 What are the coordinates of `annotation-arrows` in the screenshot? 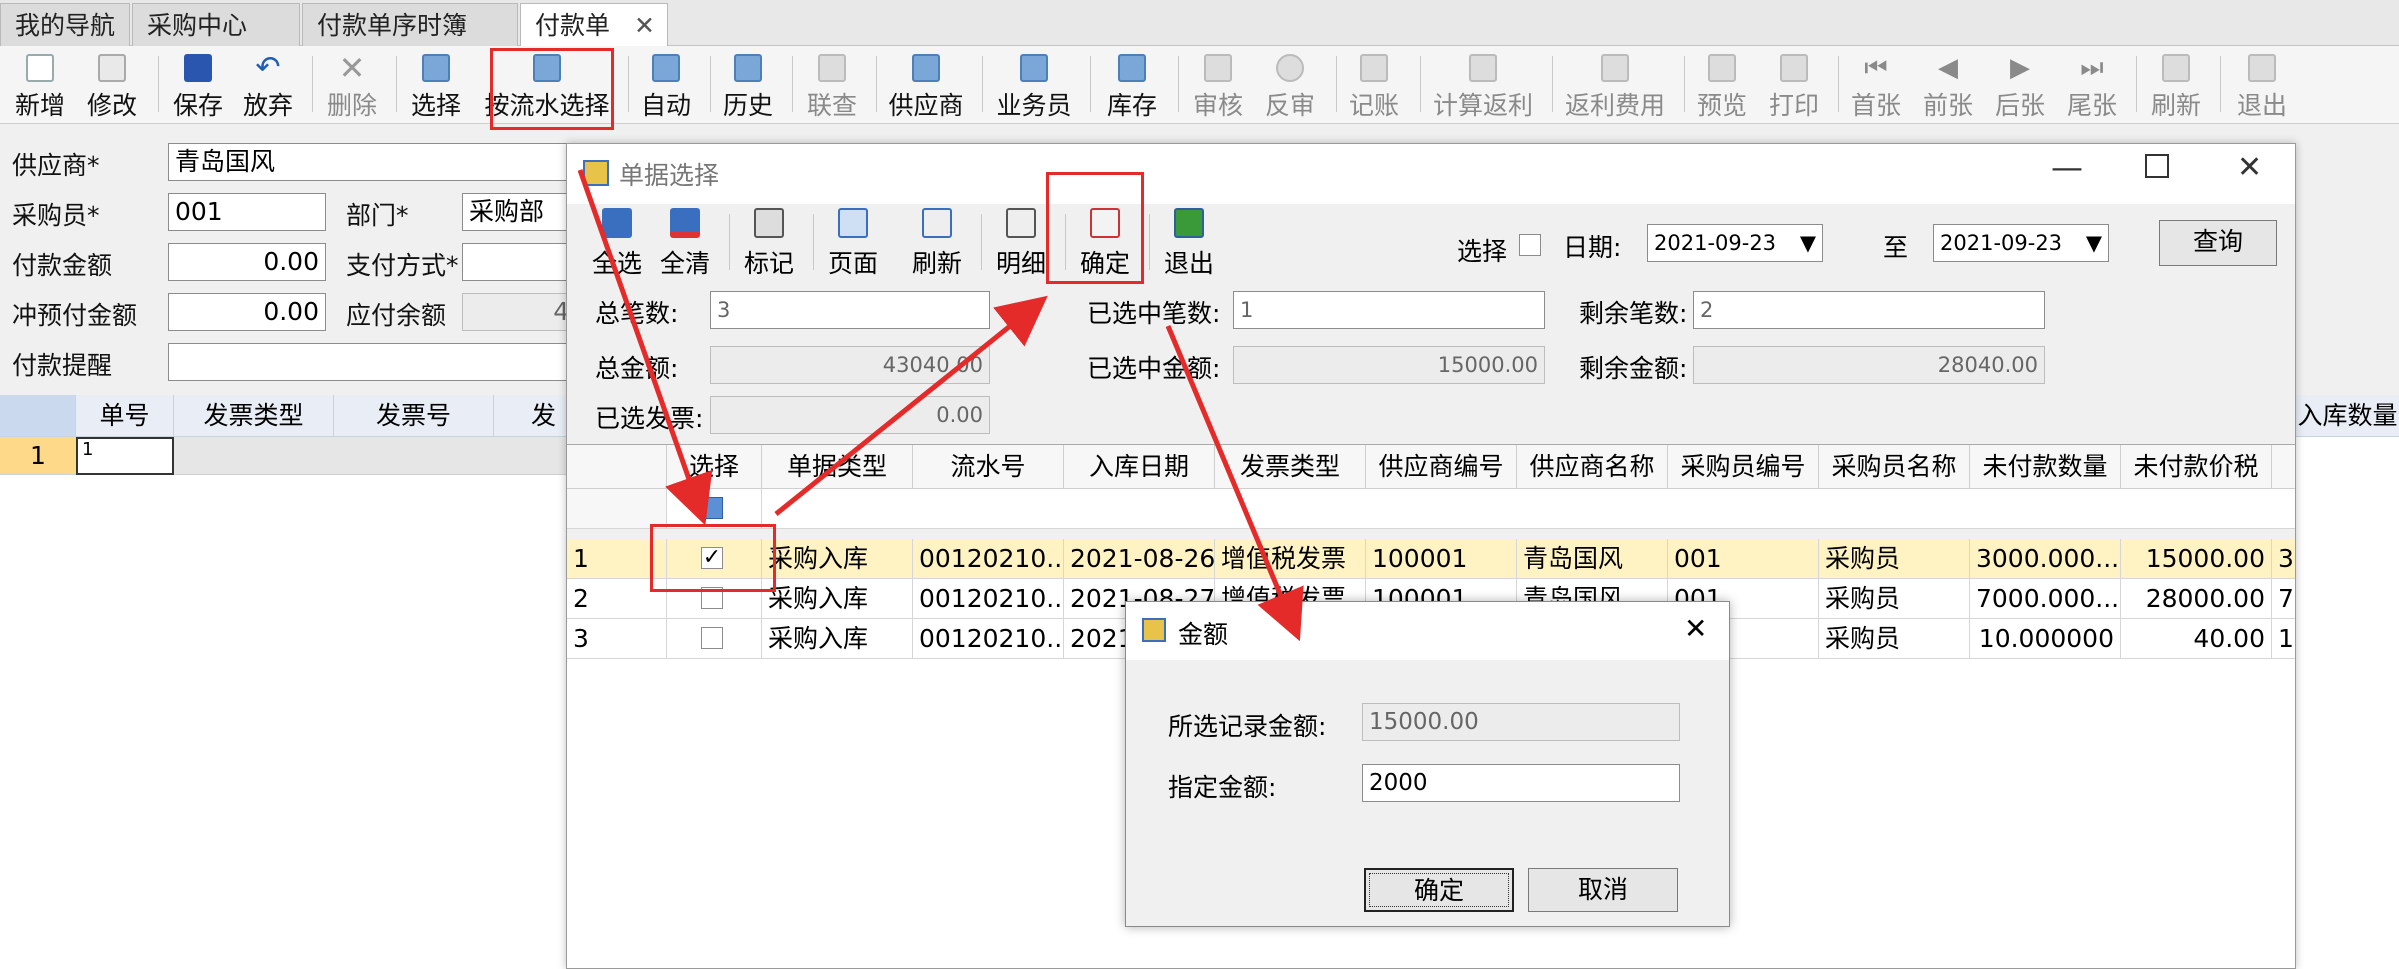 It's located at (940, 405).